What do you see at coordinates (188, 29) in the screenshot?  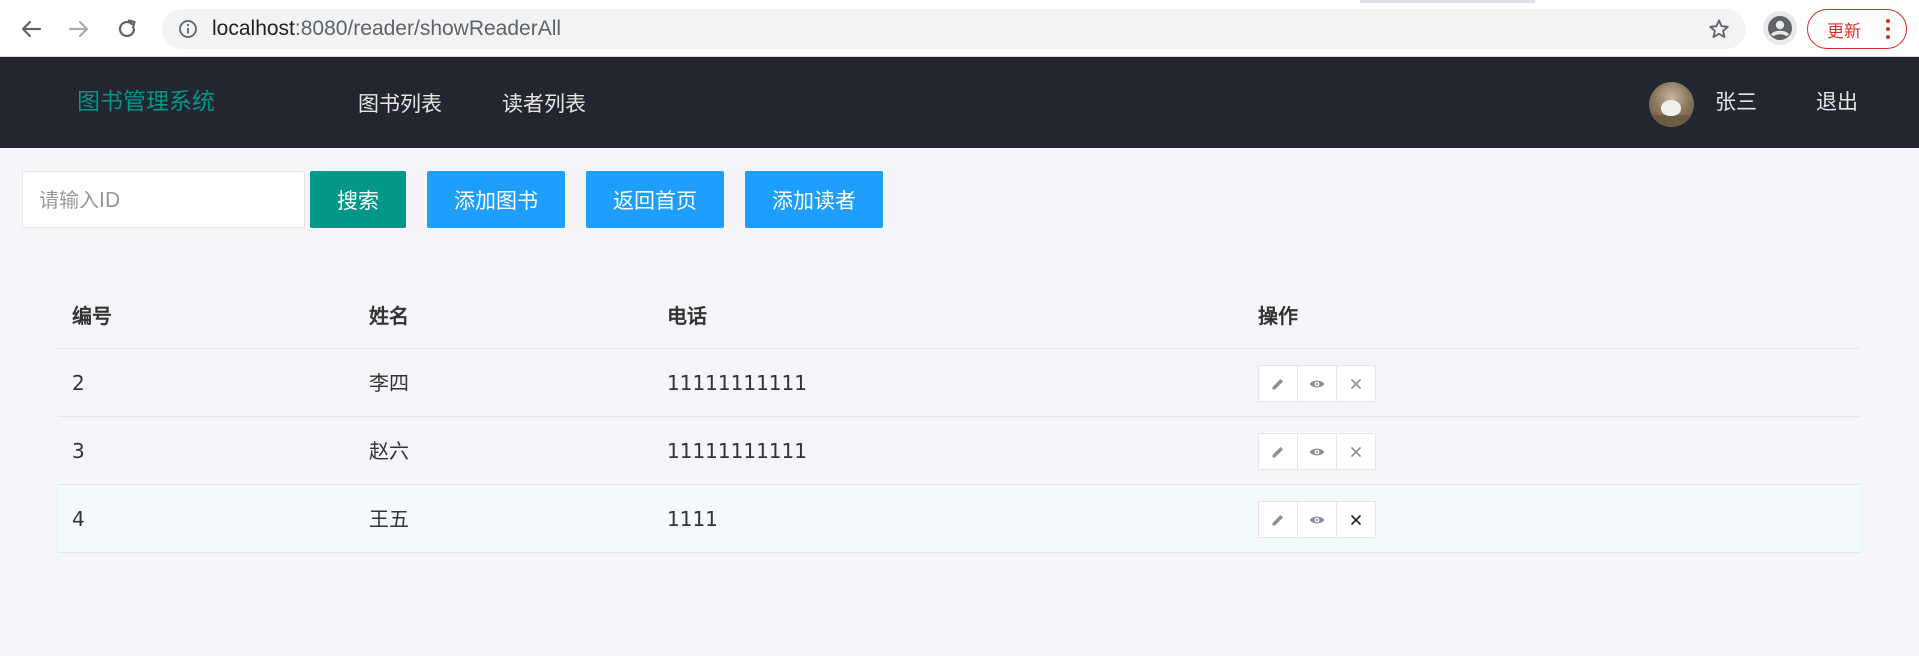 I see `info-icon` at bounding box center [188, 29].